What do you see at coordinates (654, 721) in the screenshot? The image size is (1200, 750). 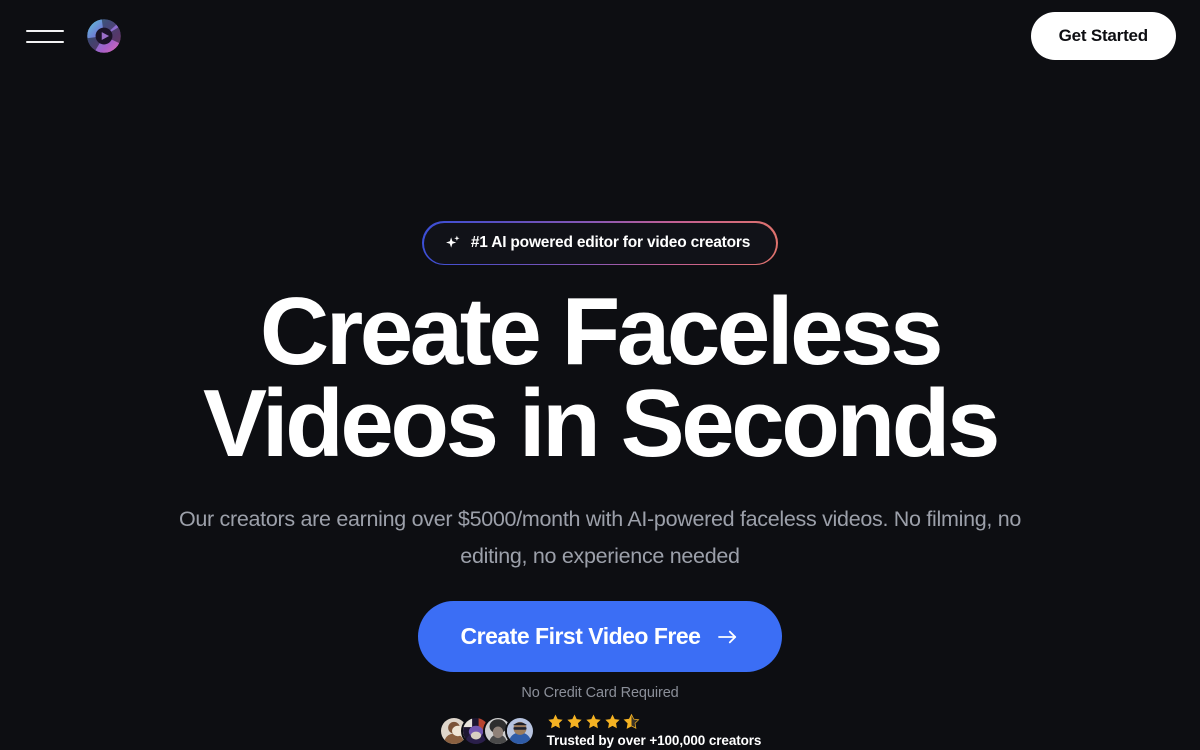 I see `star-rating` at bounding box center [654, 721].